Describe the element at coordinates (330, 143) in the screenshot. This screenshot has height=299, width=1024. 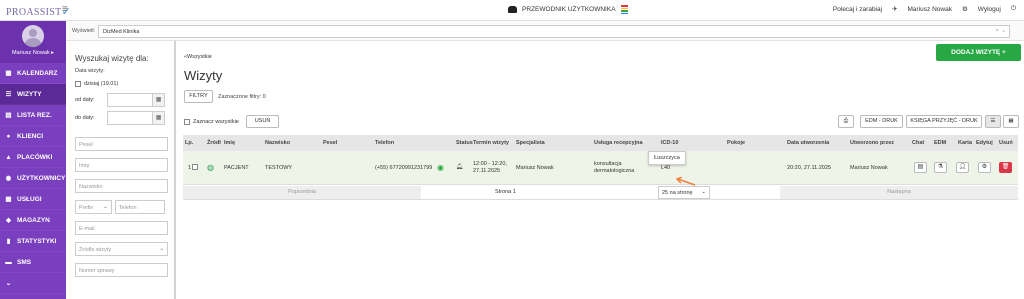
I see `column-header: Pesel` at that location.